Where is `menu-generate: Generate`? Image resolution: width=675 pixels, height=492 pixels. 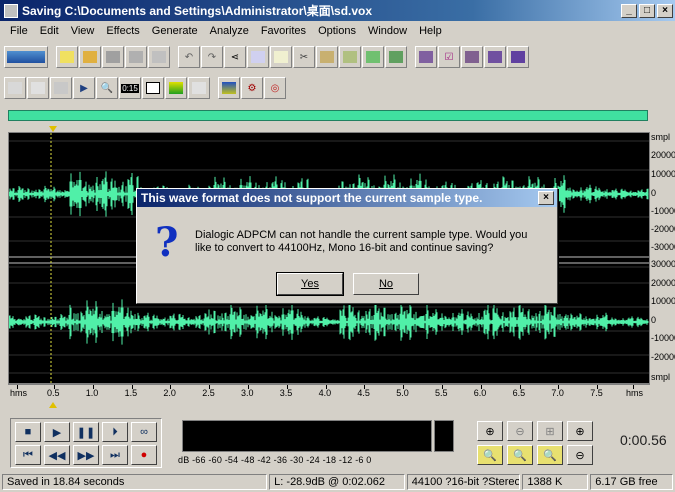
menu-generate: Generate is located at coordinates (175, 31).